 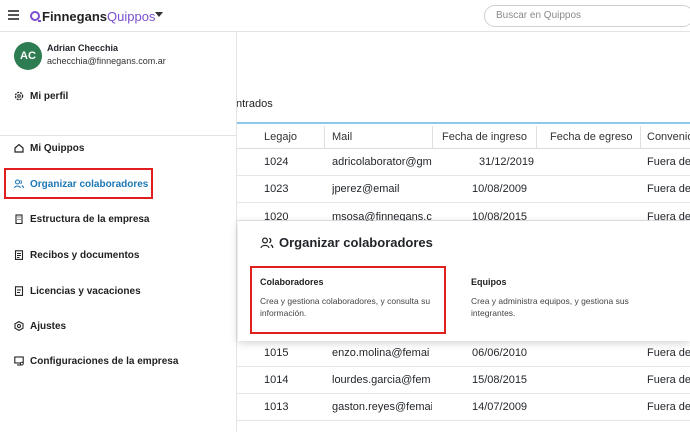 I want to click on sidebar-item-licencias: Licencias y vacaciones, so click(x=77, y=291).